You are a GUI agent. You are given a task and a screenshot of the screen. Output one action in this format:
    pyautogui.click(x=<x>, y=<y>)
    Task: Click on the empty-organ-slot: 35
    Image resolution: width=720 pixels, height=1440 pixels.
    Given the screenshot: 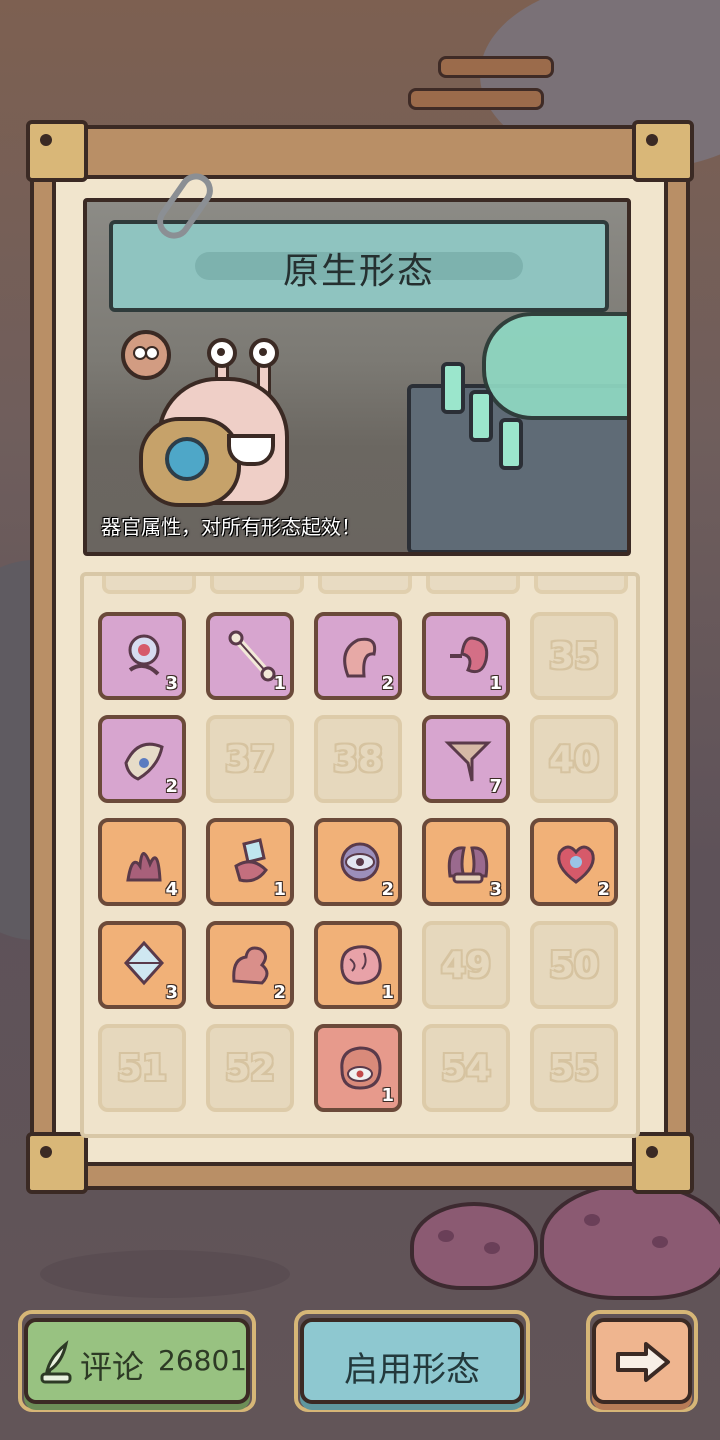 What is the action you would take?
    pyautogui.click(x=574, y=656)
    